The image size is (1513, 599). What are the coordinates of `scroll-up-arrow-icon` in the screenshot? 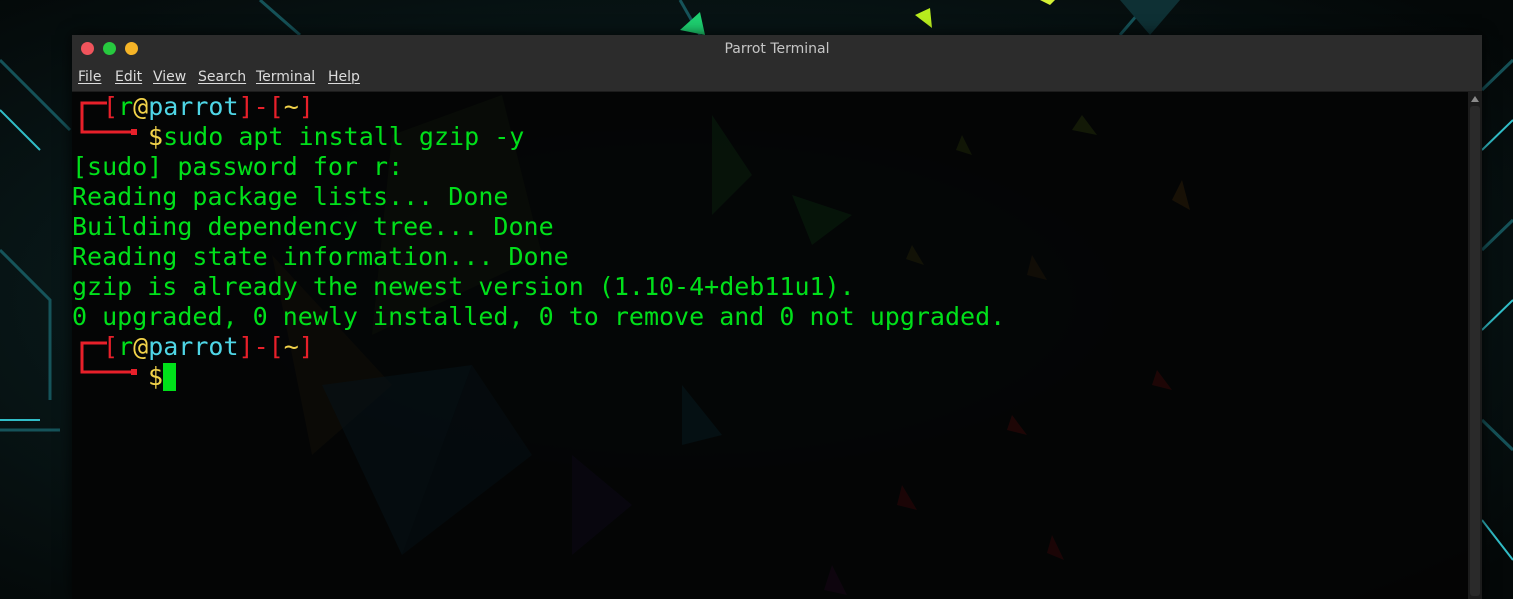 It's located at (1475, 99).